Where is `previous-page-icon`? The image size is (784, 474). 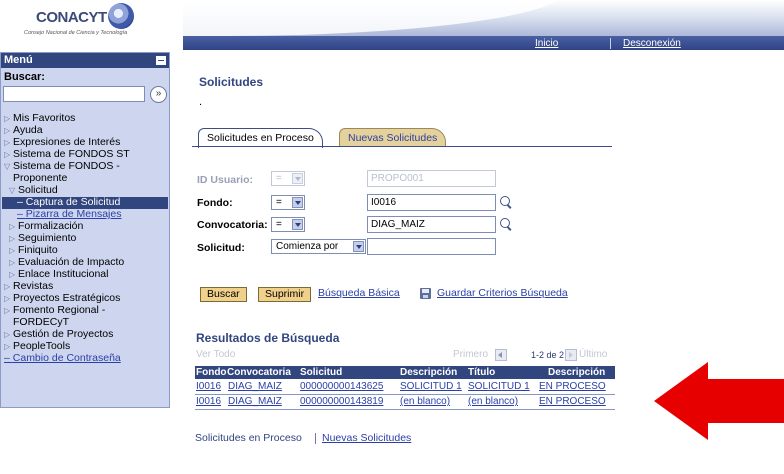
previous-page-icon is located at coordinates (501, 355).